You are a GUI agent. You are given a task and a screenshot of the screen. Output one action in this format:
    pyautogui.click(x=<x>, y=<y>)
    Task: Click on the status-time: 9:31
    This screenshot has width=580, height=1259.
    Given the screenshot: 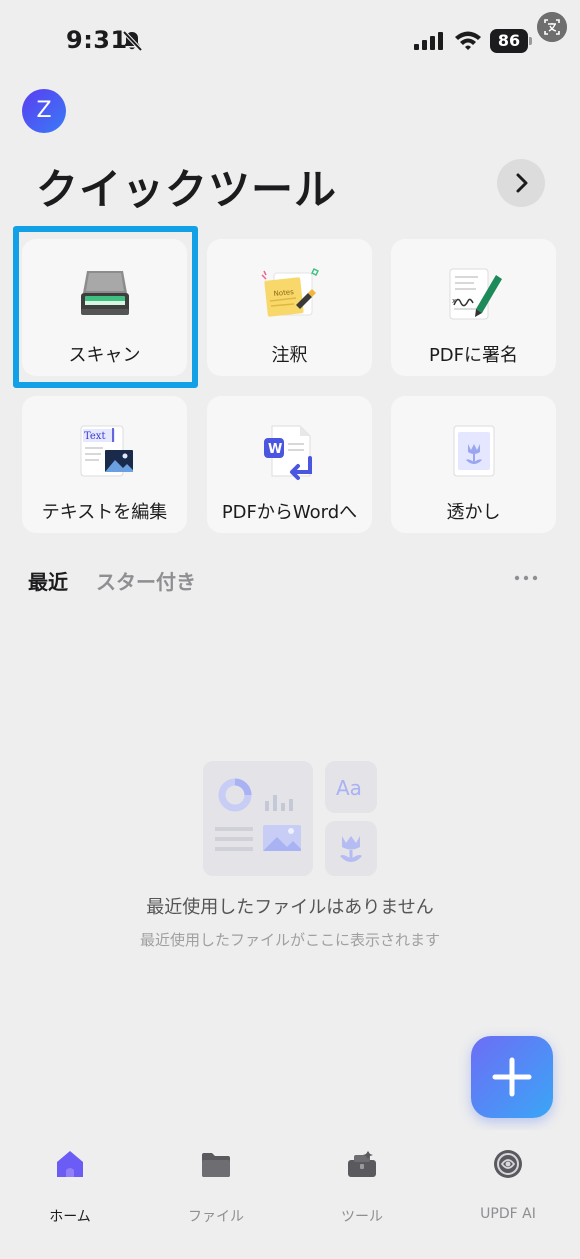 What is the action you would take?
    pyautogui.click(x=97, y=40)
    